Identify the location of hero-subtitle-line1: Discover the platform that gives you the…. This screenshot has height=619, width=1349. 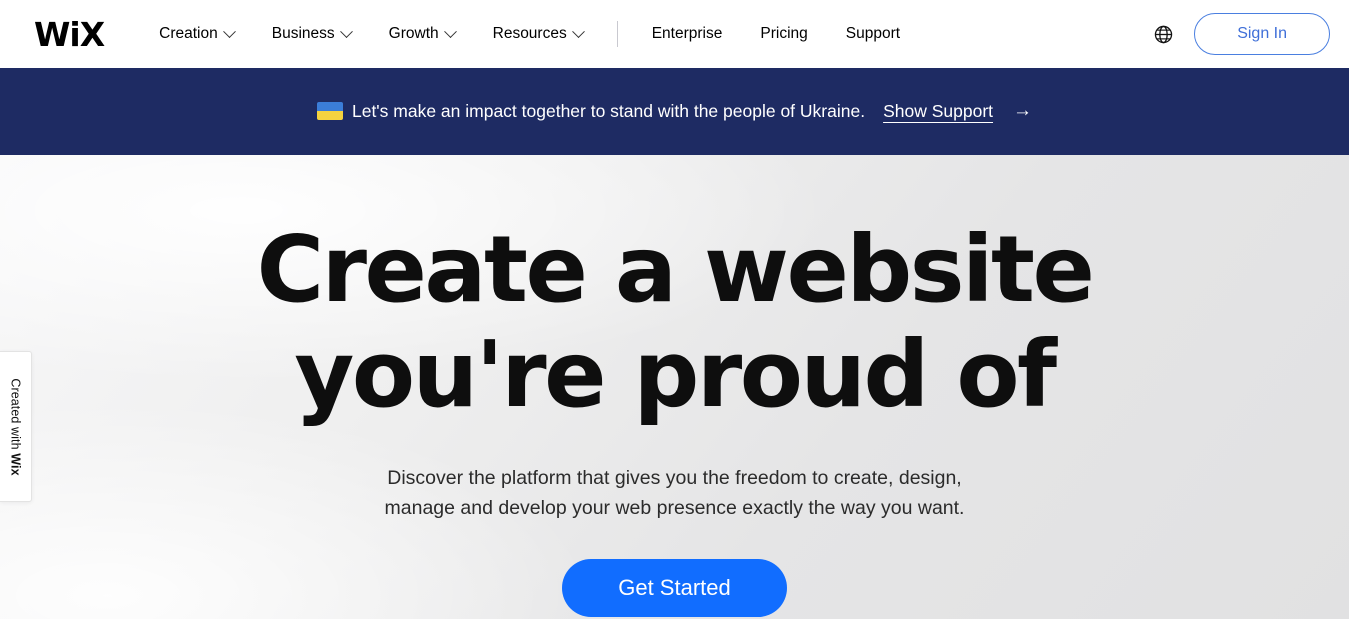
(674, 478).